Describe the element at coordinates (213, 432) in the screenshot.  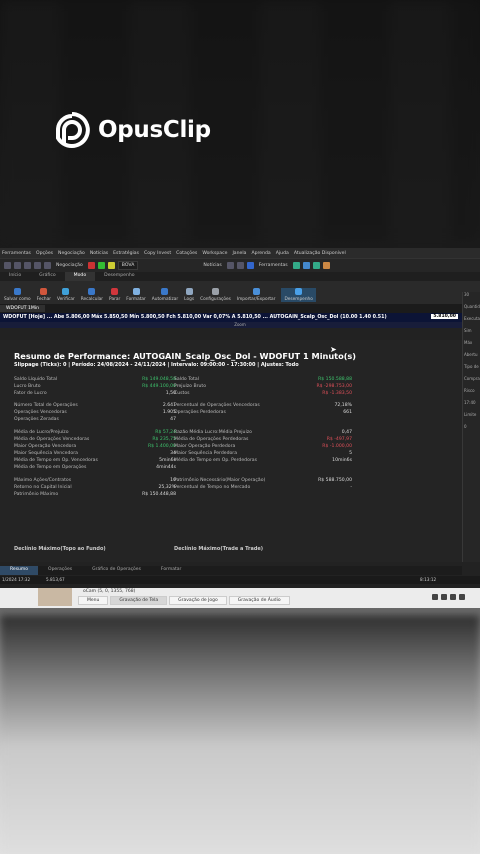
I see `stat-label: Razão Média Lucro:Média Prejuízo` at that location.